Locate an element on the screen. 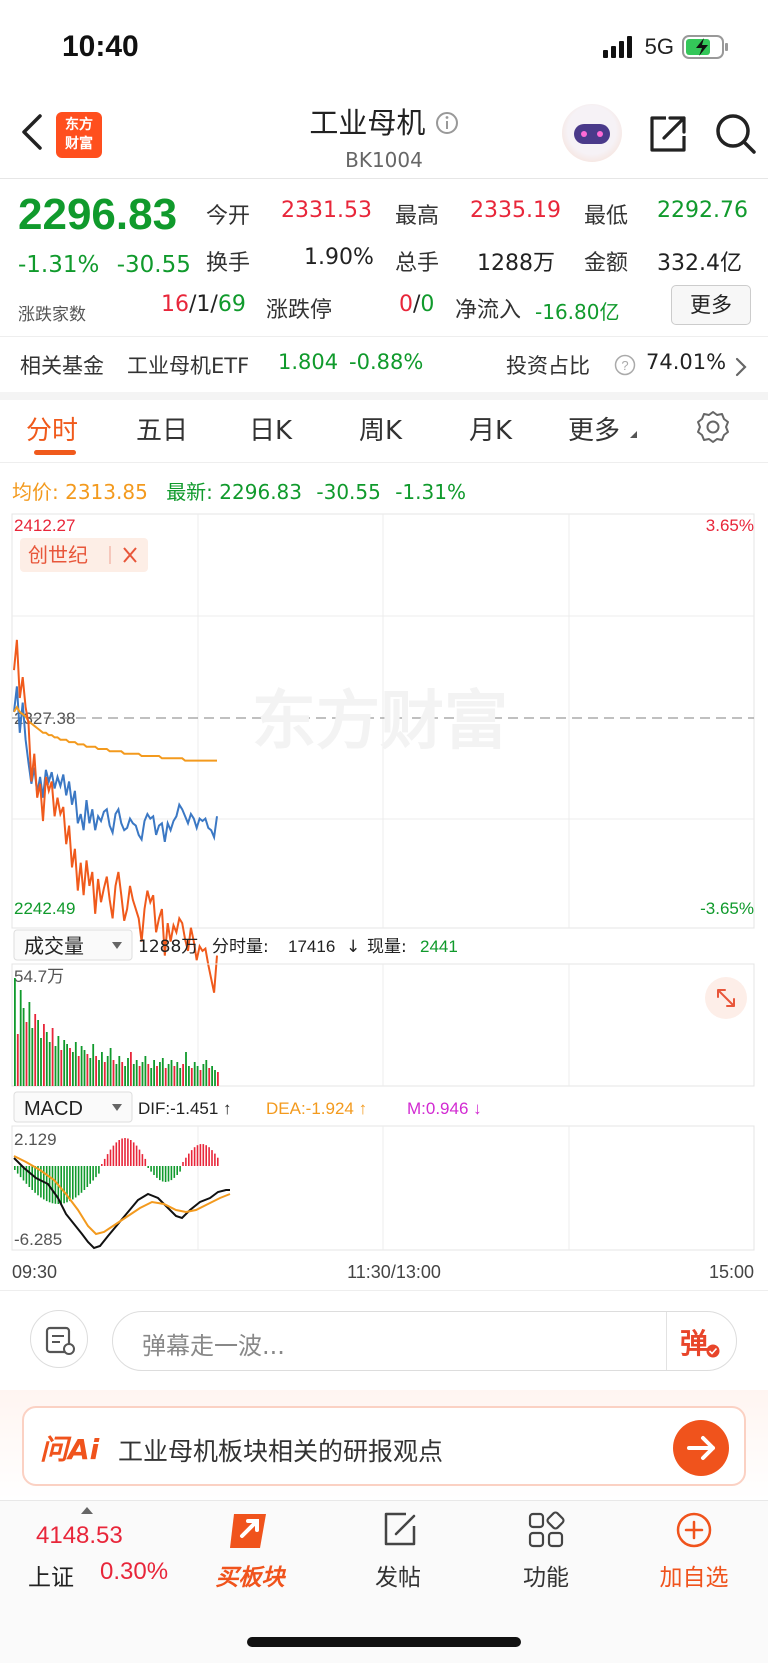 This screenshot has height=1663, width=768. change-value: -30.55 is located at coordinates (153, 265).